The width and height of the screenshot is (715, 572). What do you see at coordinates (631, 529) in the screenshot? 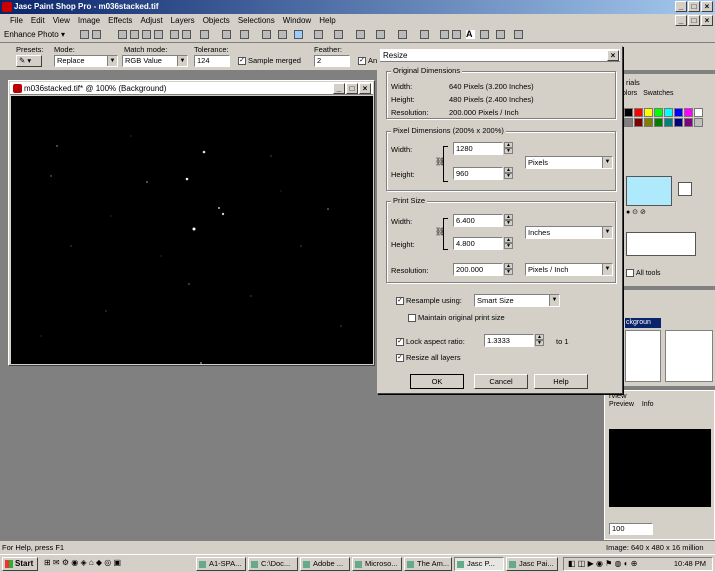
I see `zoom-field: 100` at bounding box center [631, 529].